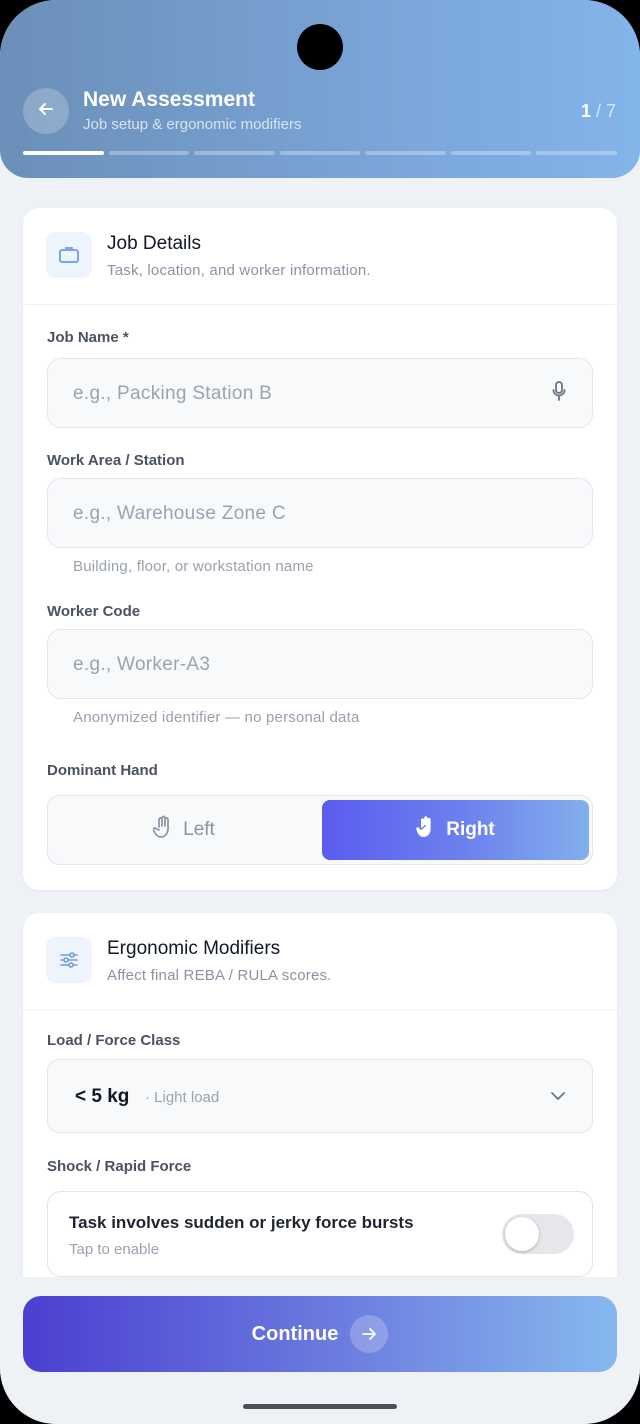 This screenshot has width=640, height=1424. I want to click on shock-label: Shock / Rapid Force, so click(119, 1166).